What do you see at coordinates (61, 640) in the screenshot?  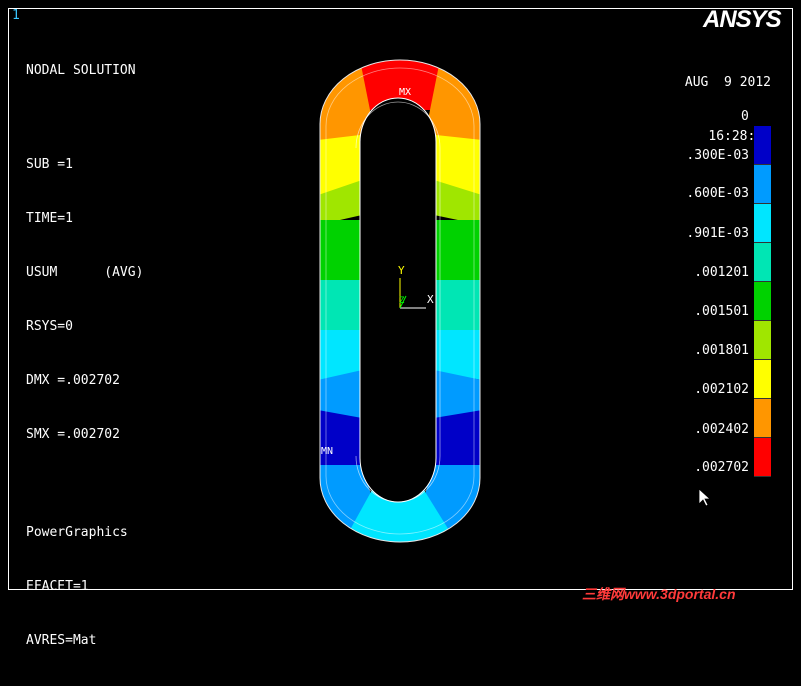 I see `info-line: AVRES=Mat` at bounding box center [61, 640].